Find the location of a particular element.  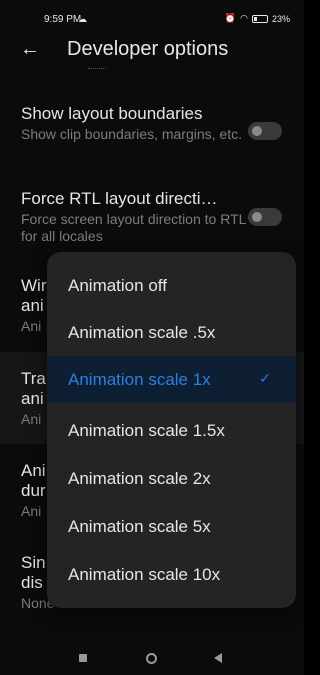

status-icons: ⏰ ◠ 23% is located at coordinates (257, 18).